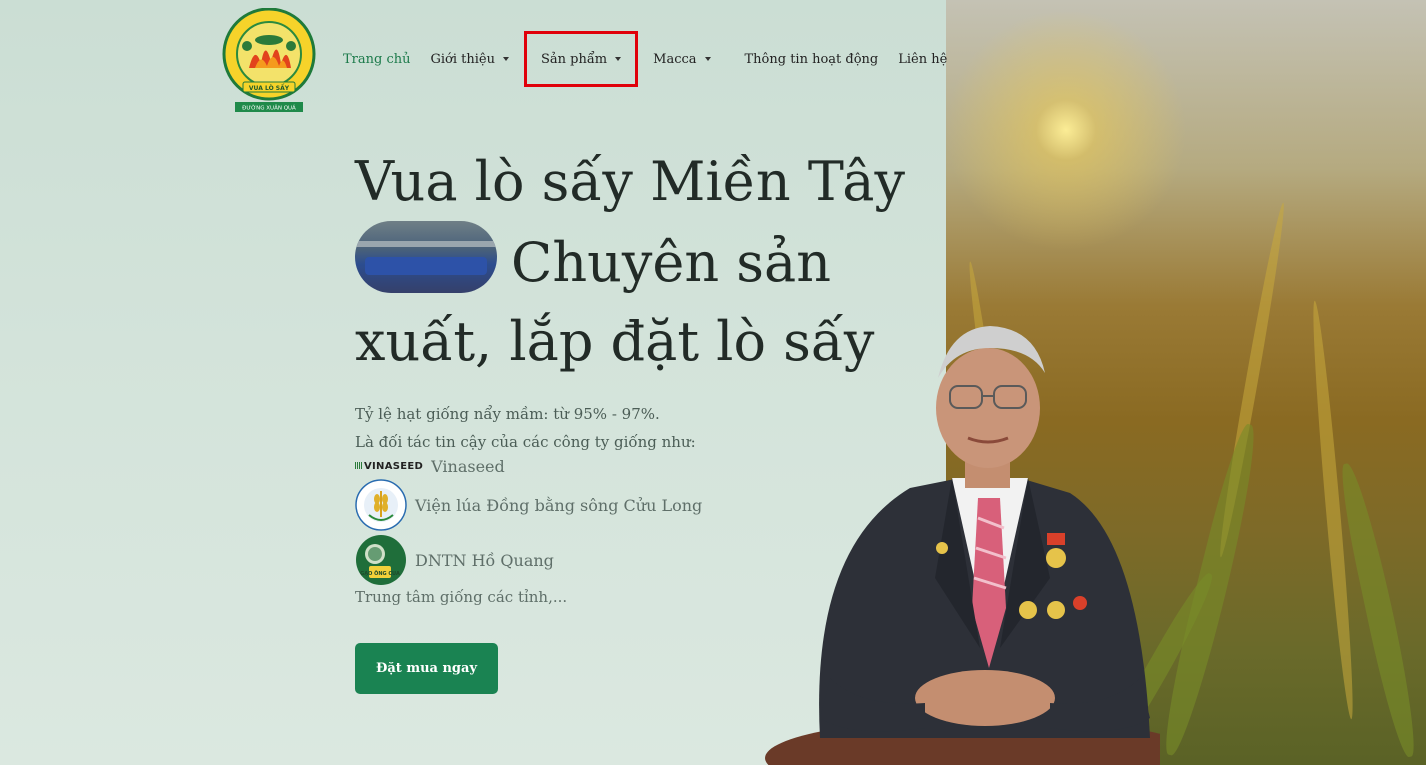 This screenshot has width=1426, height=765. I want to click on nav-home-label: Trang chủ, so click(377, 59).